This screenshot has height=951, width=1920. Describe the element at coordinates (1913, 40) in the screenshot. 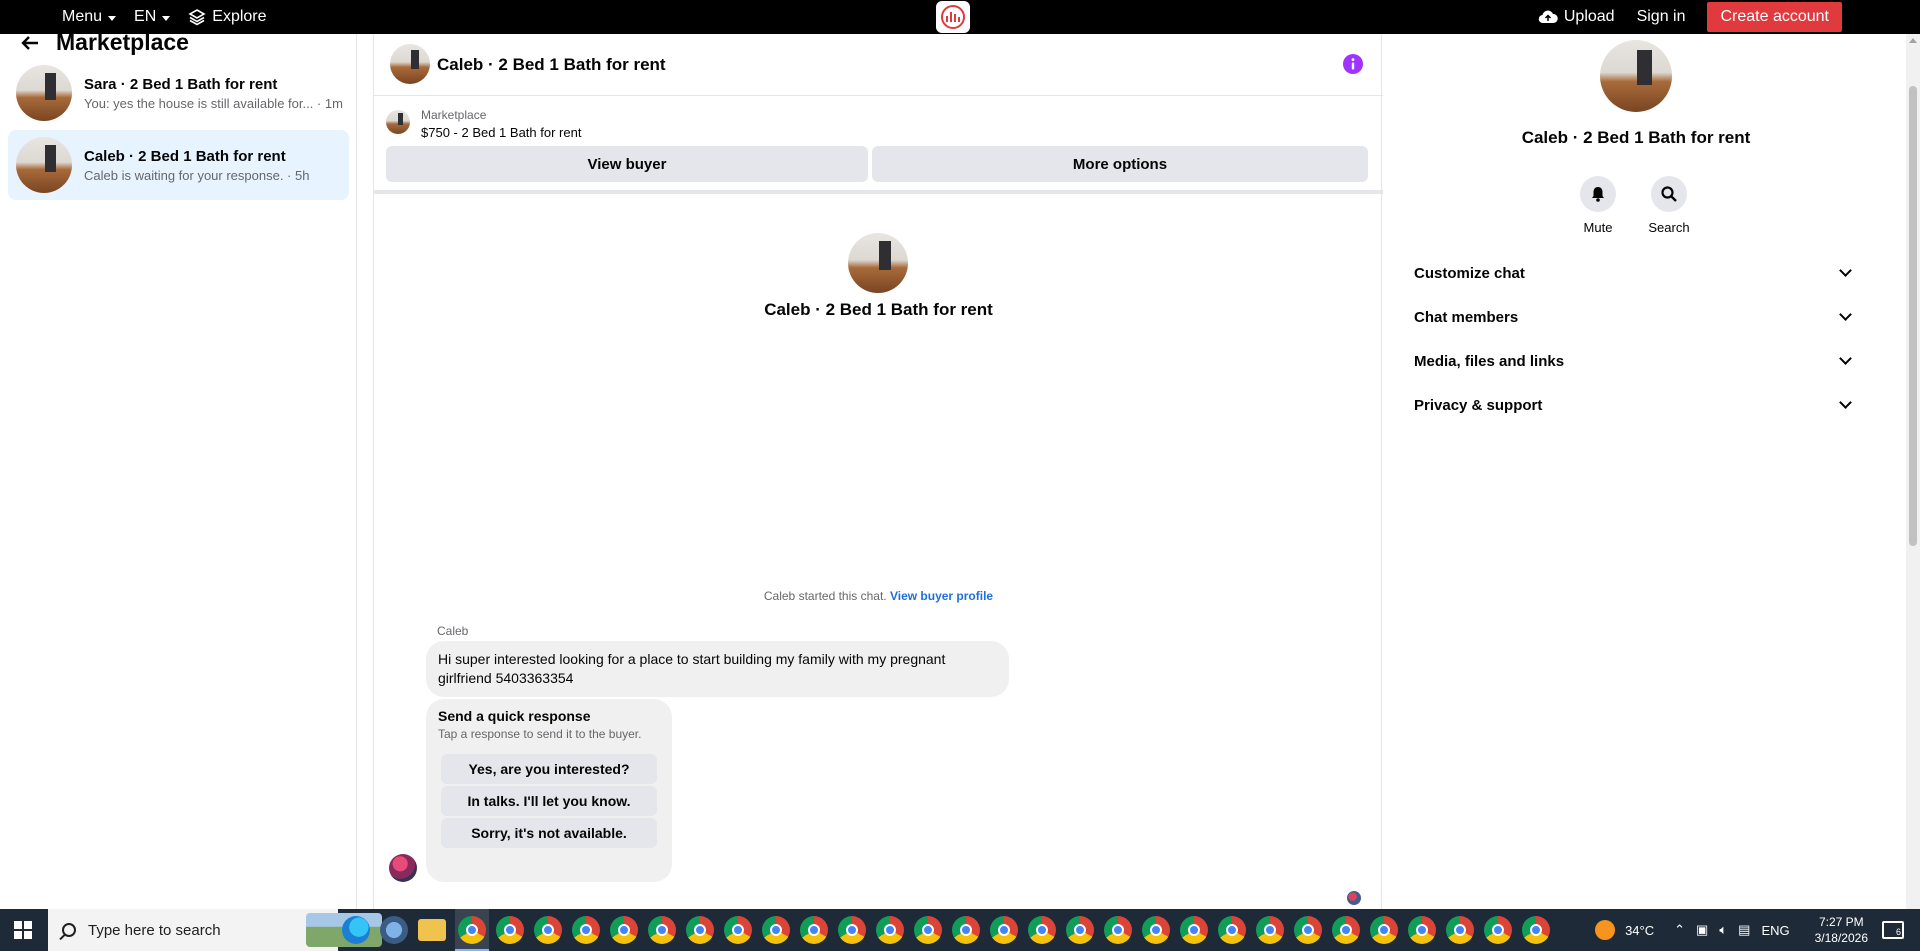

I see `scroll-up-arrow-icon` at that location.